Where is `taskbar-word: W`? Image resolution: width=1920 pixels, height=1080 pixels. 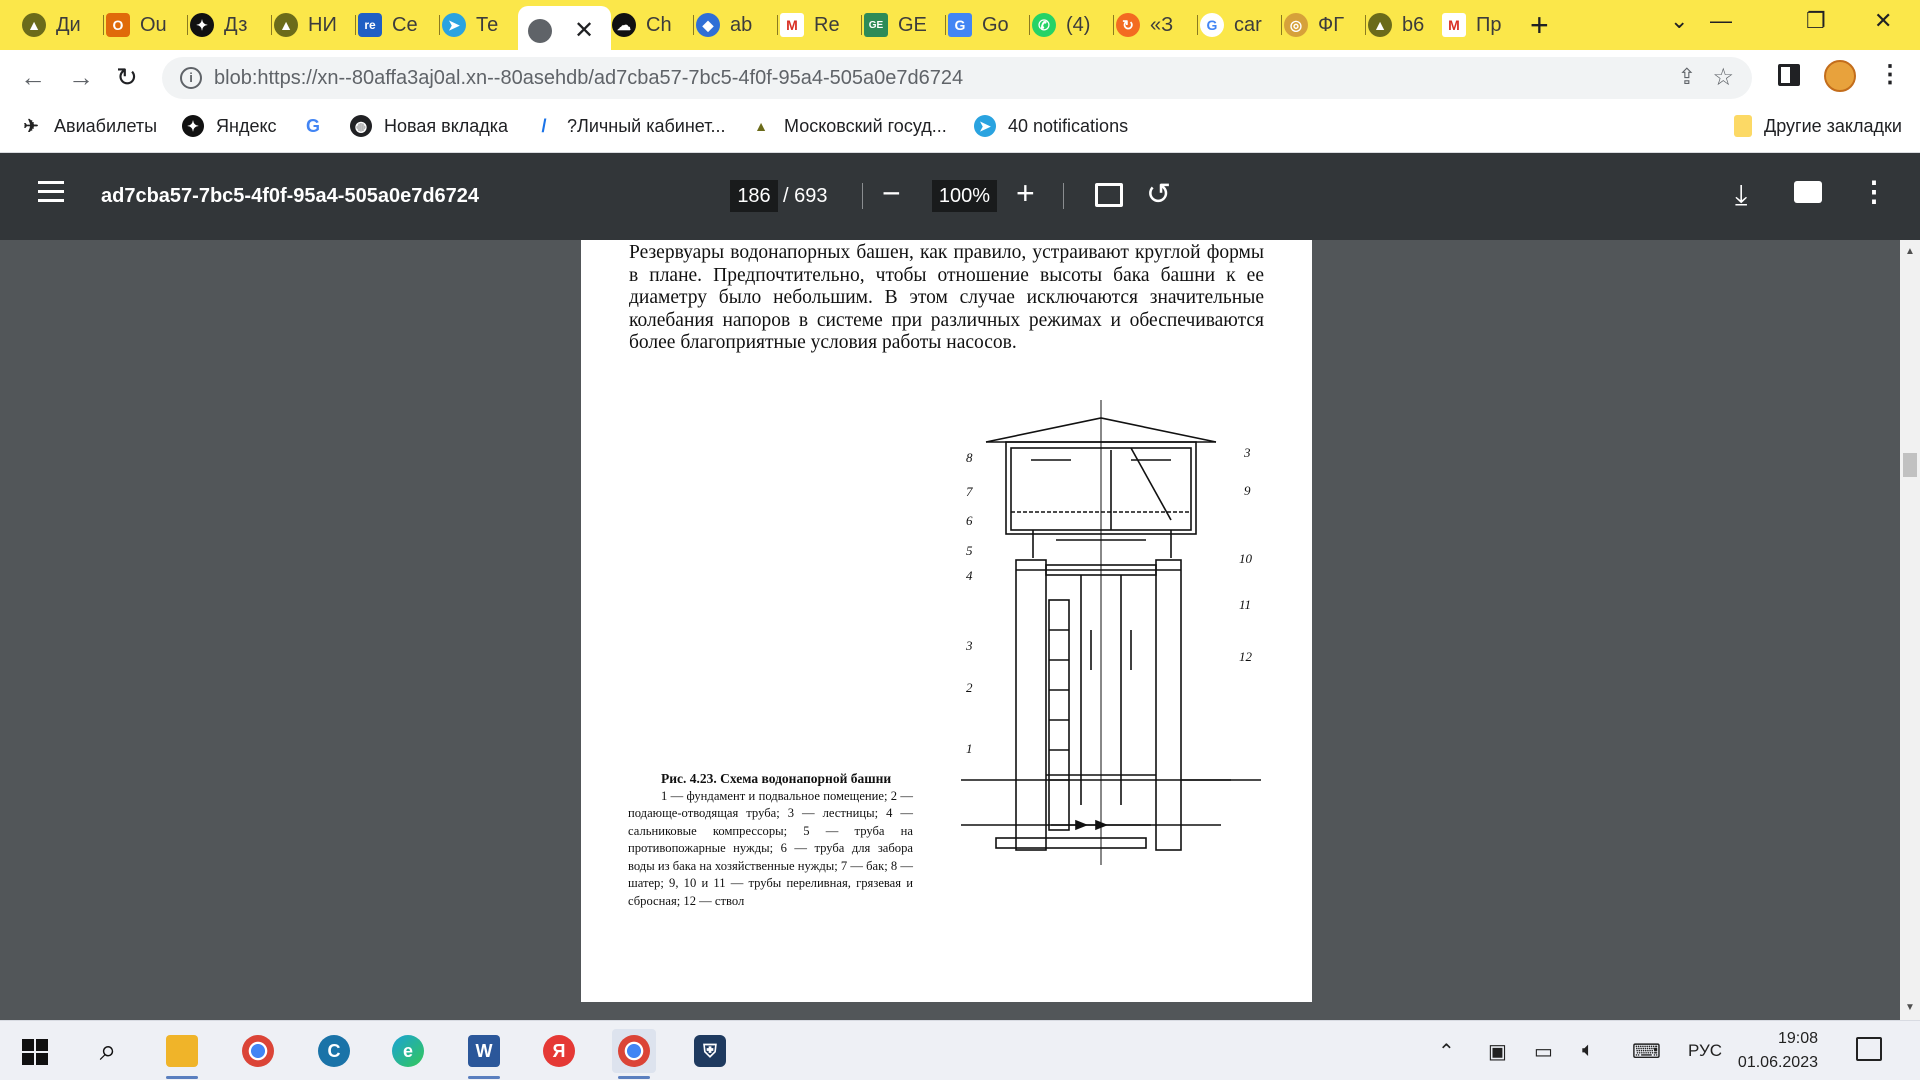 taskbar-word: W is located at coordinates (484, 1054).